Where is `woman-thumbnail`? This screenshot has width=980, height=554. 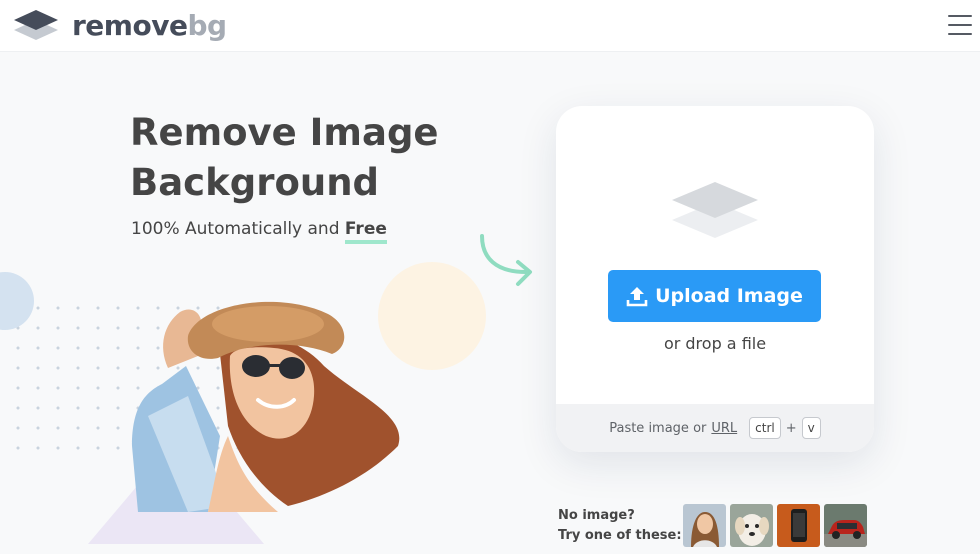
woman-thumbnail is located at coordinates (704, 525).